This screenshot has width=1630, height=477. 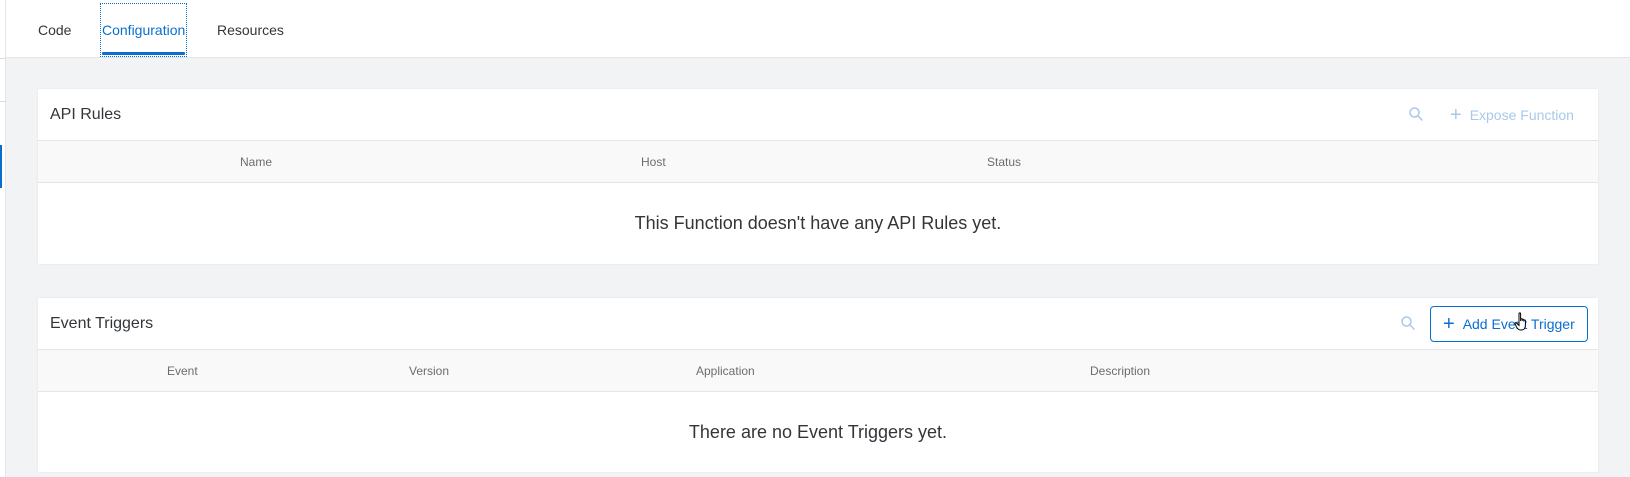 What do you see at coordinates (818, 431) in the screenshot?
I see `event-triggers-empty-message: There are no Event Triggers yet.` at bounding box center [818, 431].